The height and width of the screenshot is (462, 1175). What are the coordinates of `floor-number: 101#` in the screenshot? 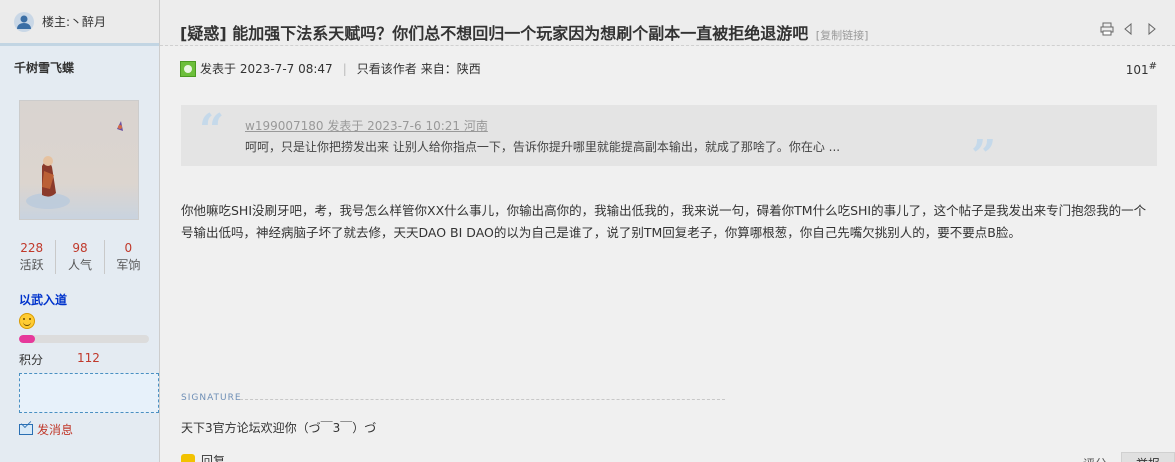 It's located at (1141, 69).